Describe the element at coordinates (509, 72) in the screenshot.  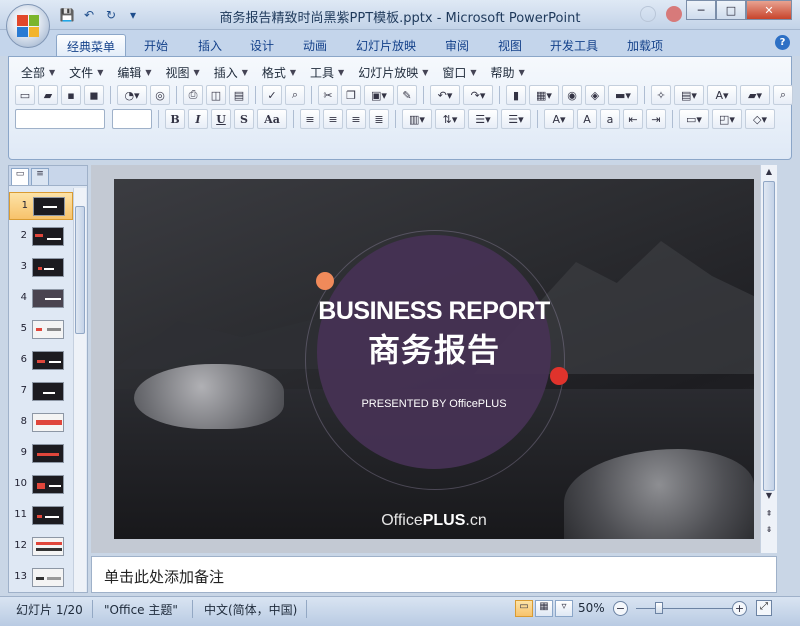
I see `menu-help: 帮助 ▼` at that location.